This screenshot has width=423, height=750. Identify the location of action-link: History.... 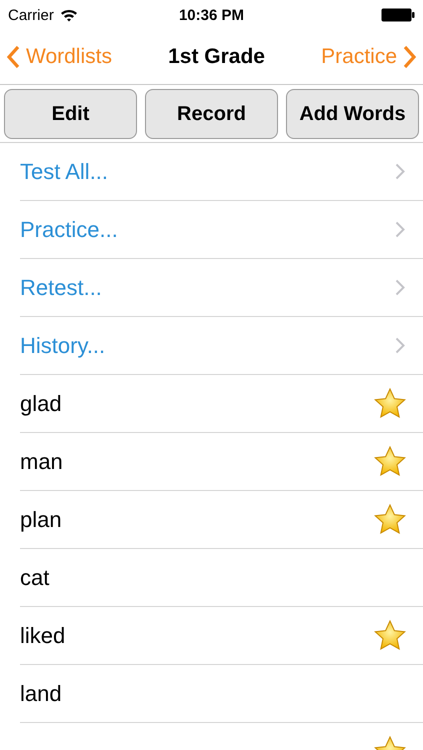
(63, 345).